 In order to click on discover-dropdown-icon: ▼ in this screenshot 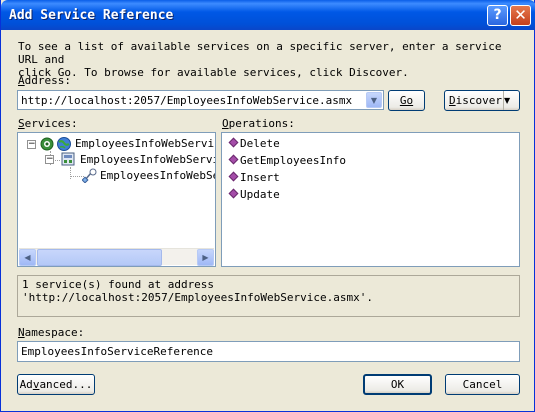, I will do `click(511, 100)`.